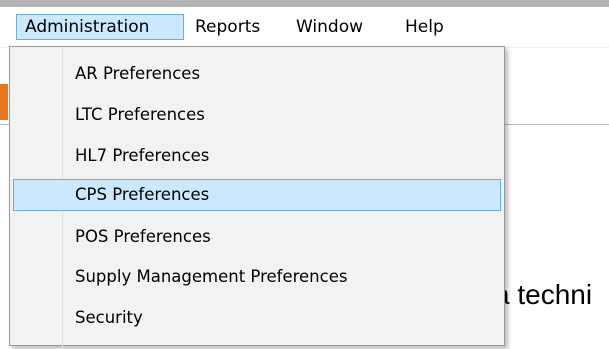  Describe the element at coordinates (4, 102) in the screenshot. I see `background-accent-bar` at that location.